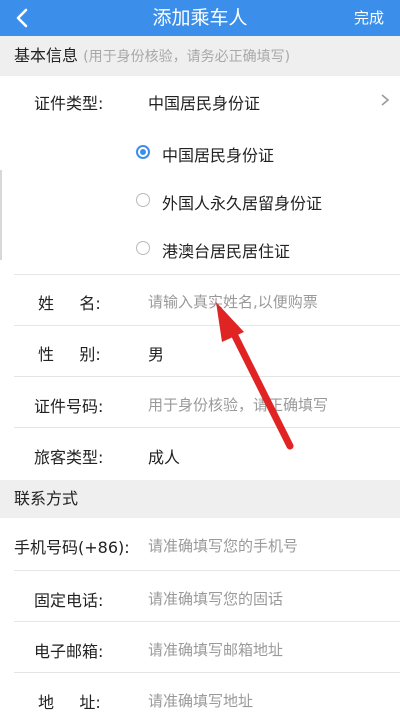 This screenshot has width=400, height=725. Describe the element at coordinates (69, 457) in the screenshot. I see `passenger-type-label: 旅客类型:` at that location.